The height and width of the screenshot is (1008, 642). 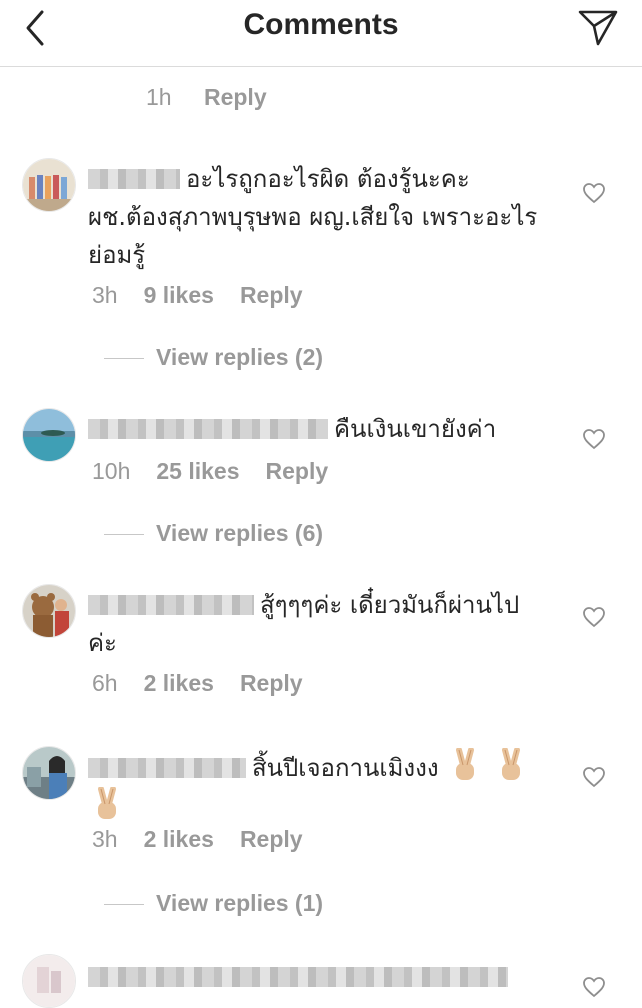 What do you see at coordinates (179, 295) in the screenshot?
I see `likes-count: 9 likes` at bounding box center [179, 295].